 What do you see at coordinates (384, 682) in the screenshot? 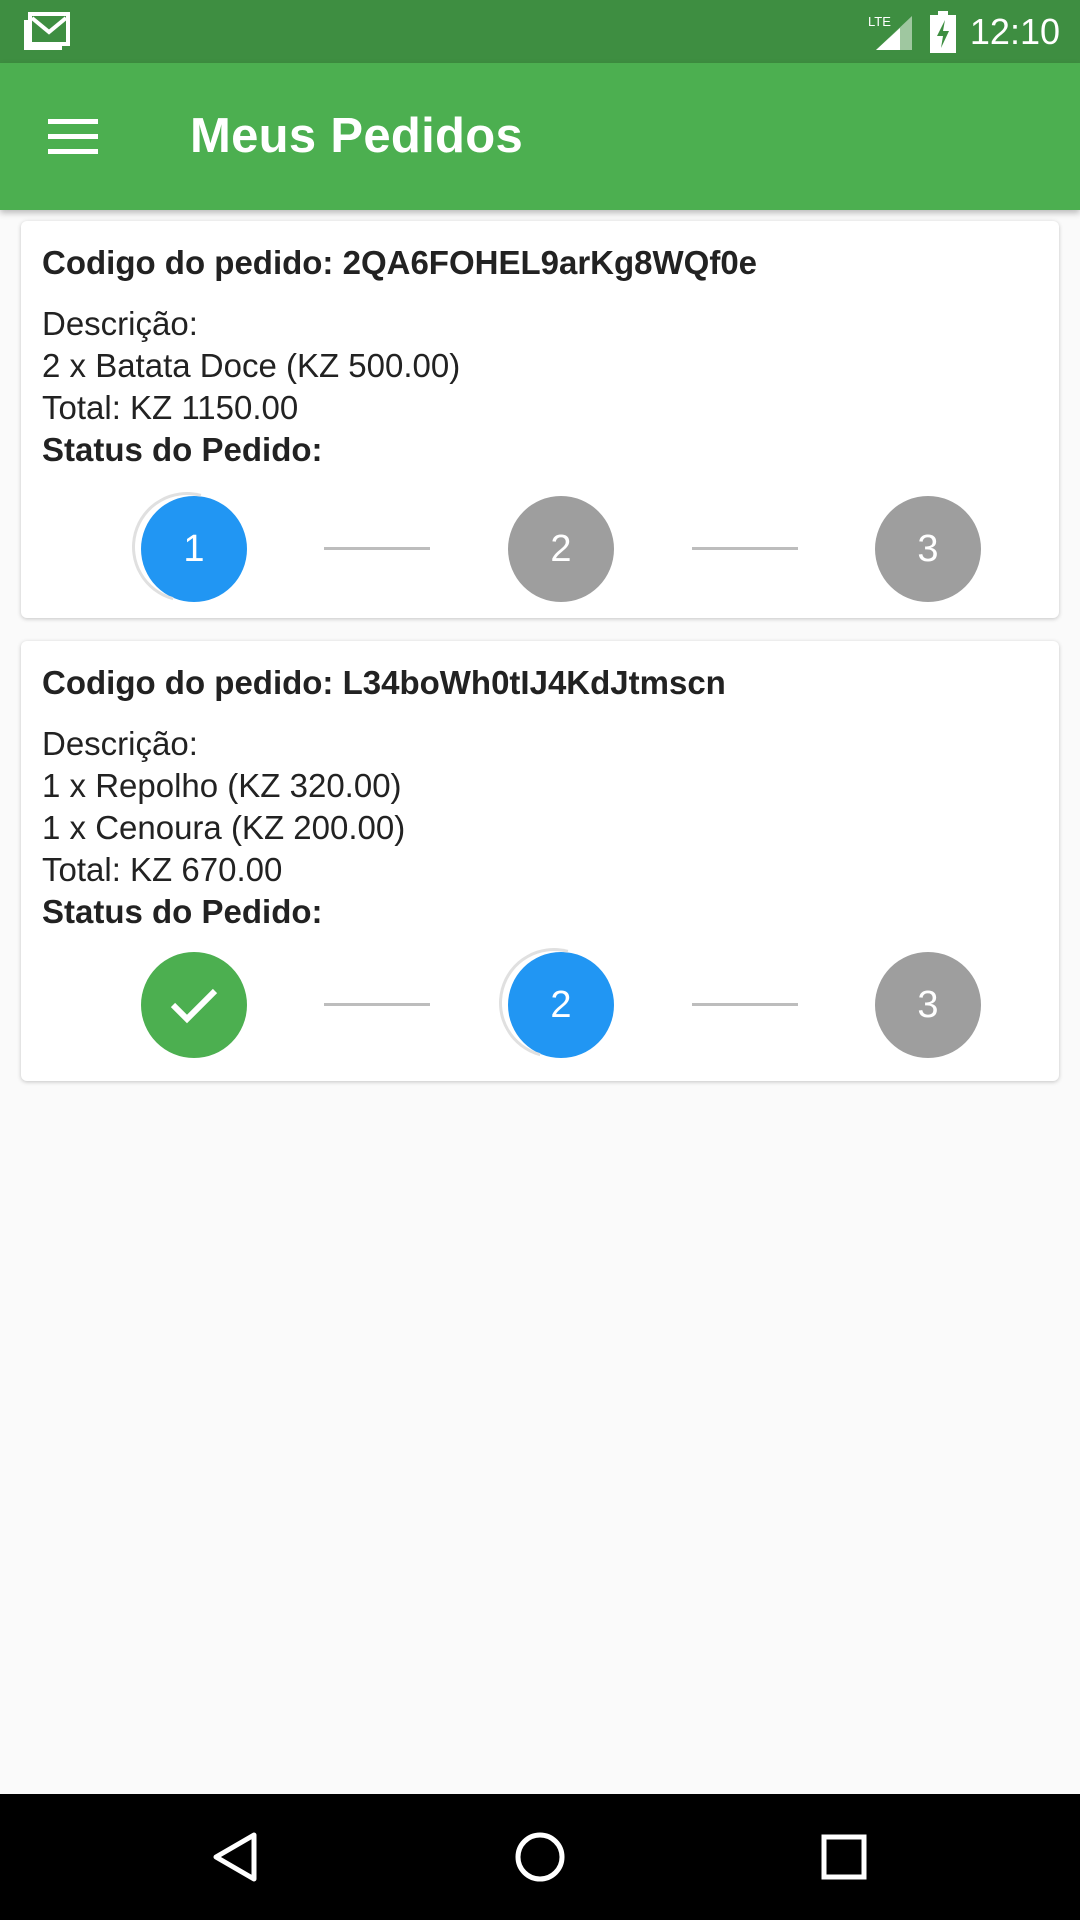
I see `order-code: Codigo do pedido: L34boWh0tIJ4KdJtmscn` at bounding box center [384, 682].